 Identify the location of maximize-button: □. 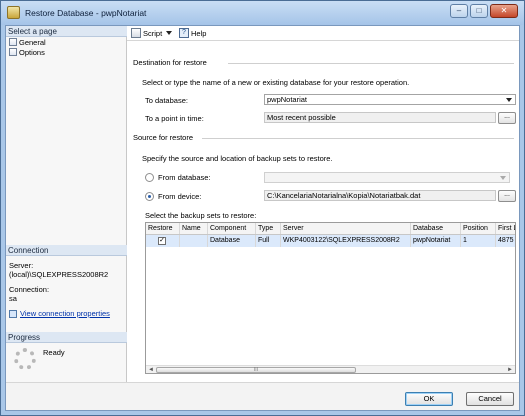
(479, 11).